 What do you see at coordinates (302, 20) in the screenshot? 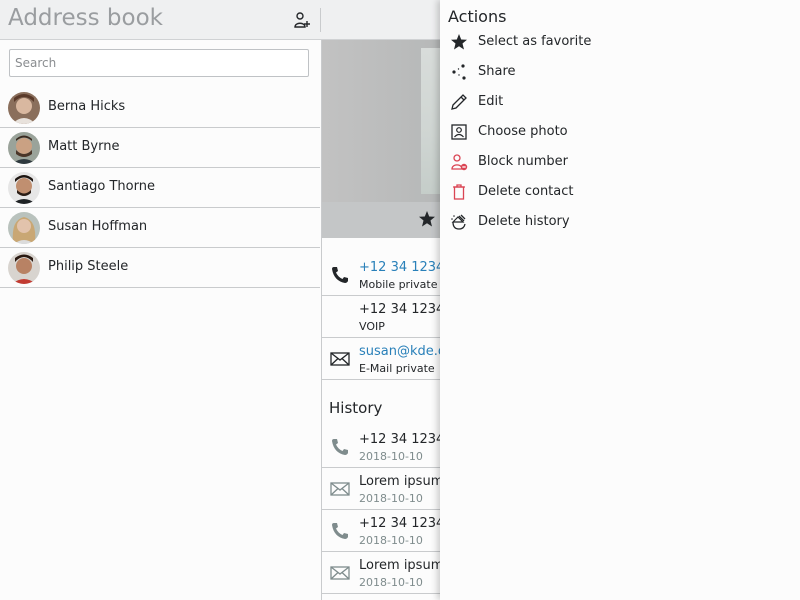
I see `add-contact-icon` at bounding box center [302, 20].